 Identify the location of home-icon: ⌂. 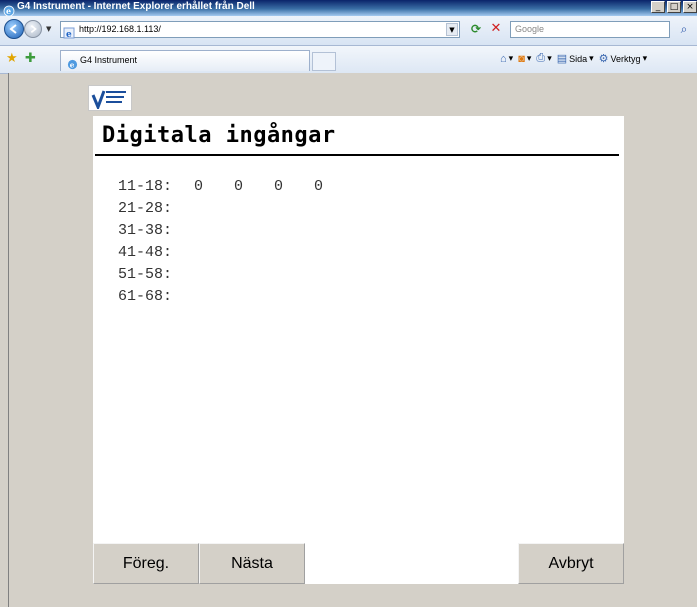
(503, 58).